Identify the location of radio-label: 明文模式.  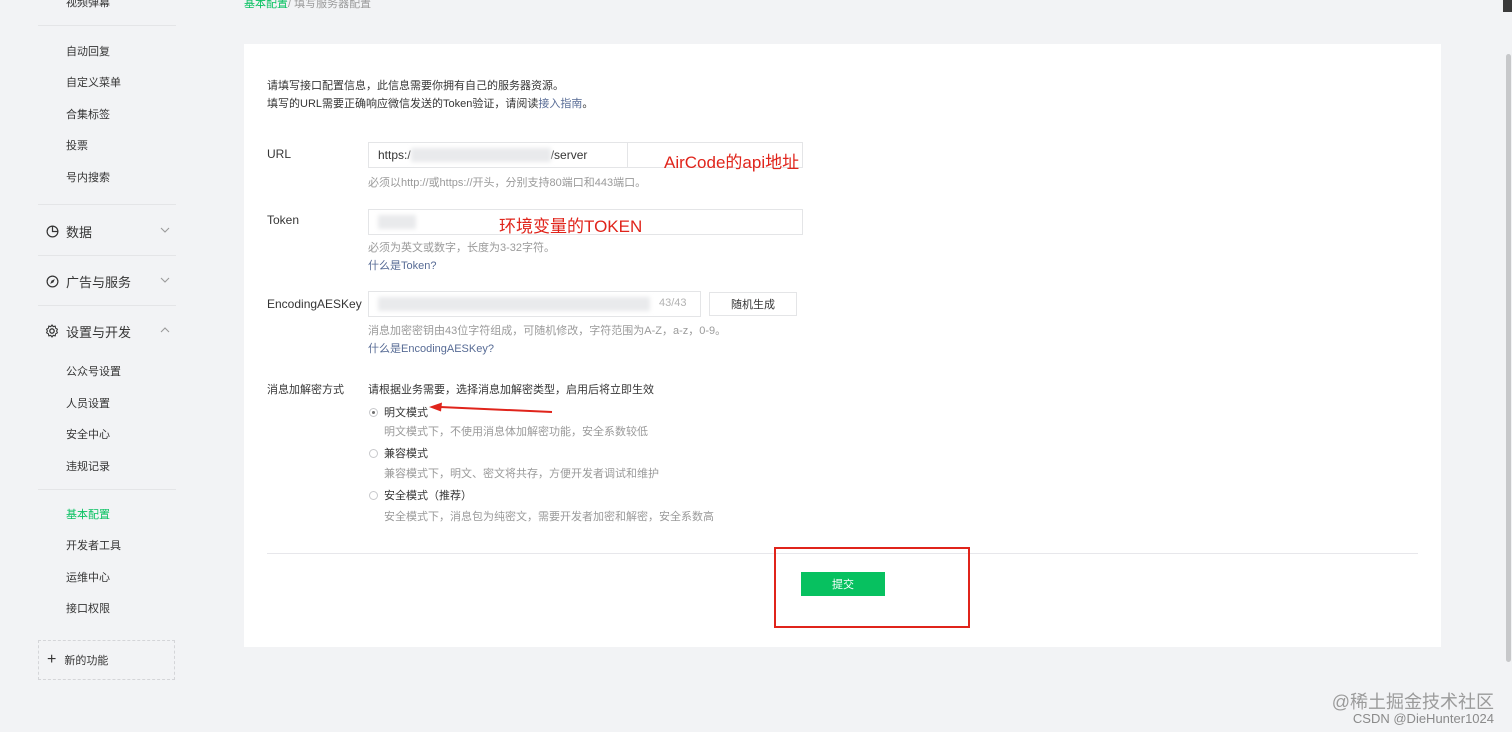
(406, 413).